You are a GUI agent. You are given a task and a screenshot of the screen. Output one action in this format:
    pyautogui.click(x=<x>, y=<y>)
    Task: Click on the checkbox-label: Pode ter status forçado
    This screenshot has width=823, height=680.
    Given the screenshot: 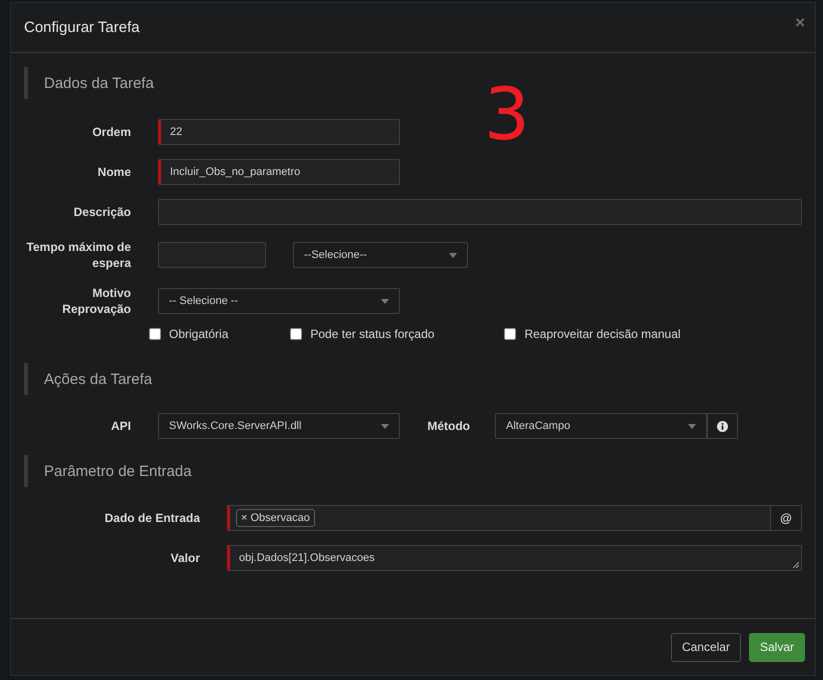 What is the action you would take?
    pyautogui.click(x=372, y=334)
    